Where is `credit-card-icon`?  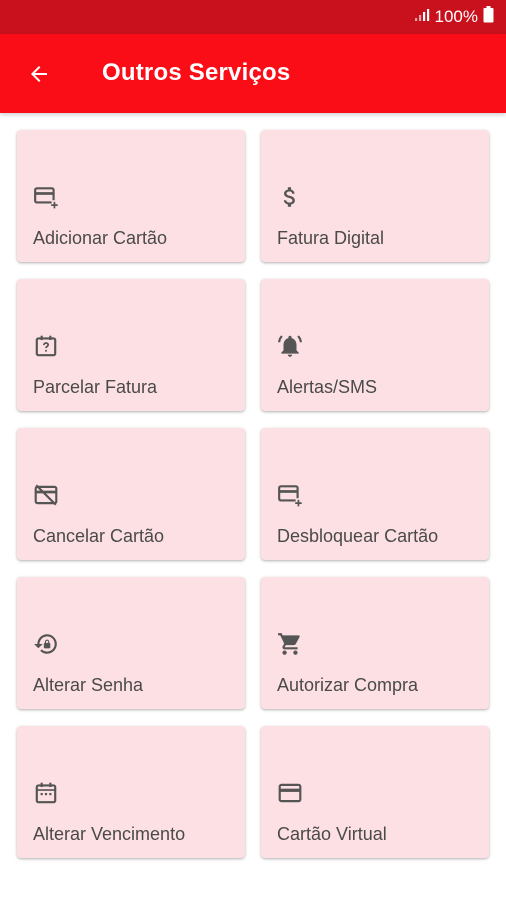
credit-card-icon is located at coordinates (290, 793).